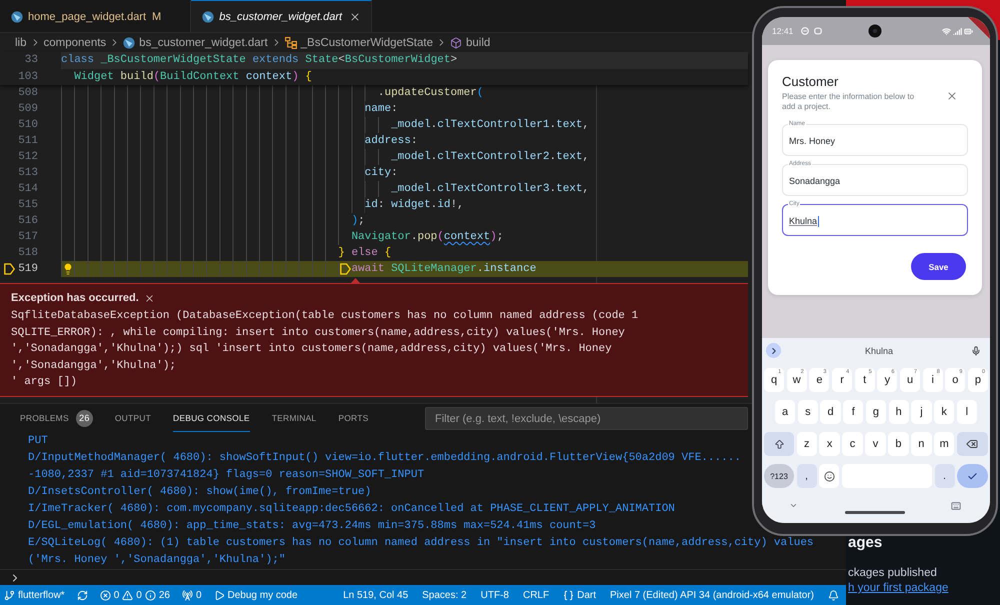  Describe the element at coordinates (132, 418) in the screenshot. I see `panel-tab: OUTPUT` at that location.